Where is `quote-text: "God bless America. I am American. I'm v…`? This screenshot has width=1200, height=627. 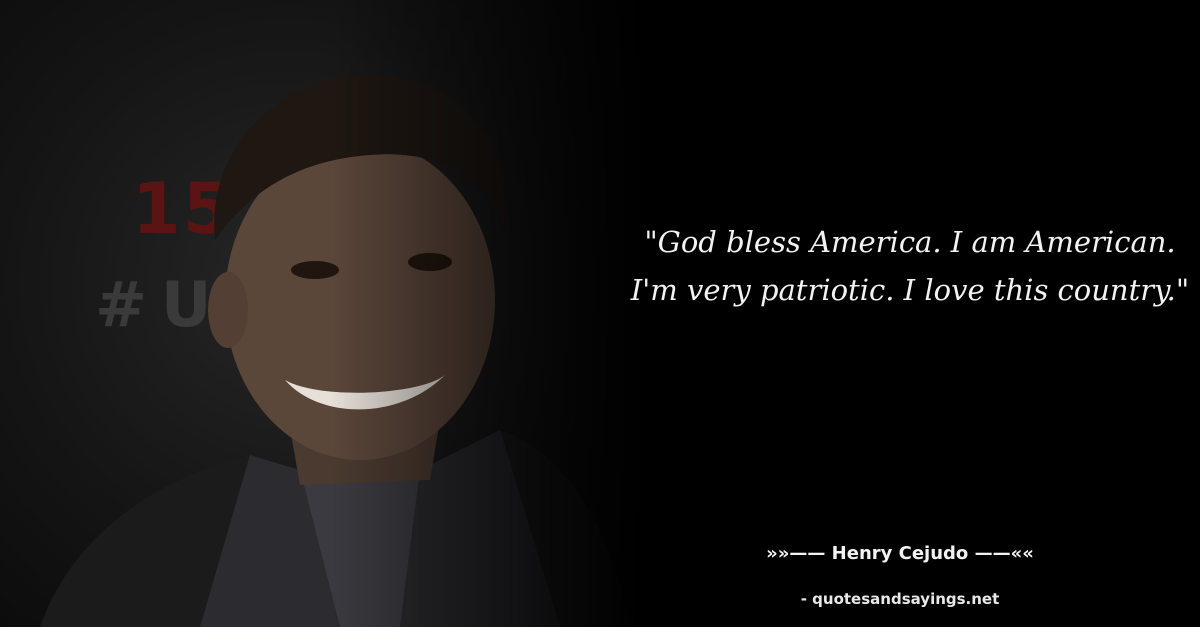
quote-text: "God bless America. I am American. I'm v… is located at coordinates (910, 266).